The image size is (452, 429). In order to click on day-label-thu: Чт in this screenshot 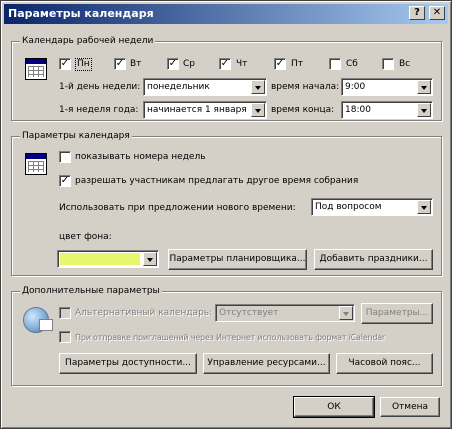, I will do `click(242, 64)`.